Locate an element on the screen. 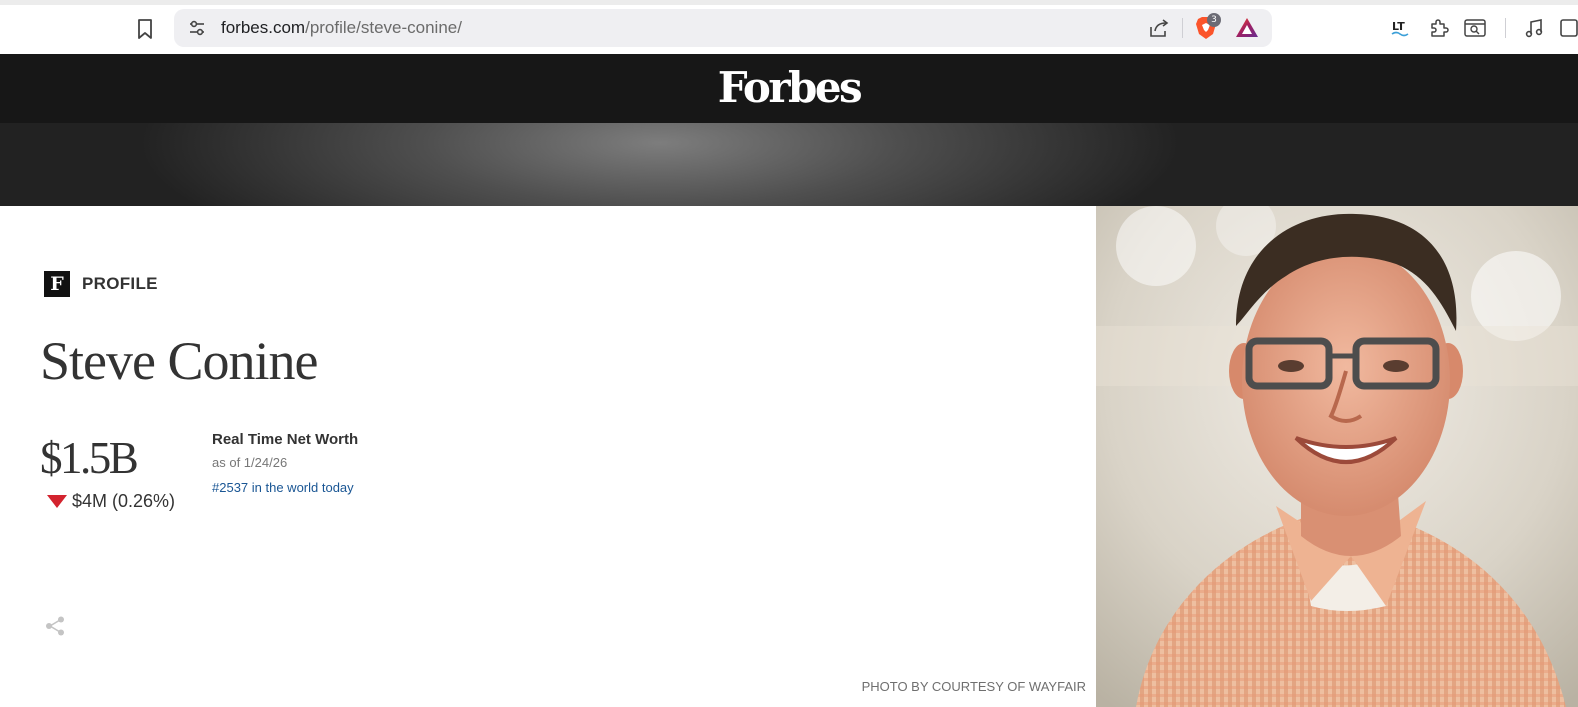 The height and width of the screenshot is (707, 1578). languagetool-icon: LT is located at coordinates (1400, 28).